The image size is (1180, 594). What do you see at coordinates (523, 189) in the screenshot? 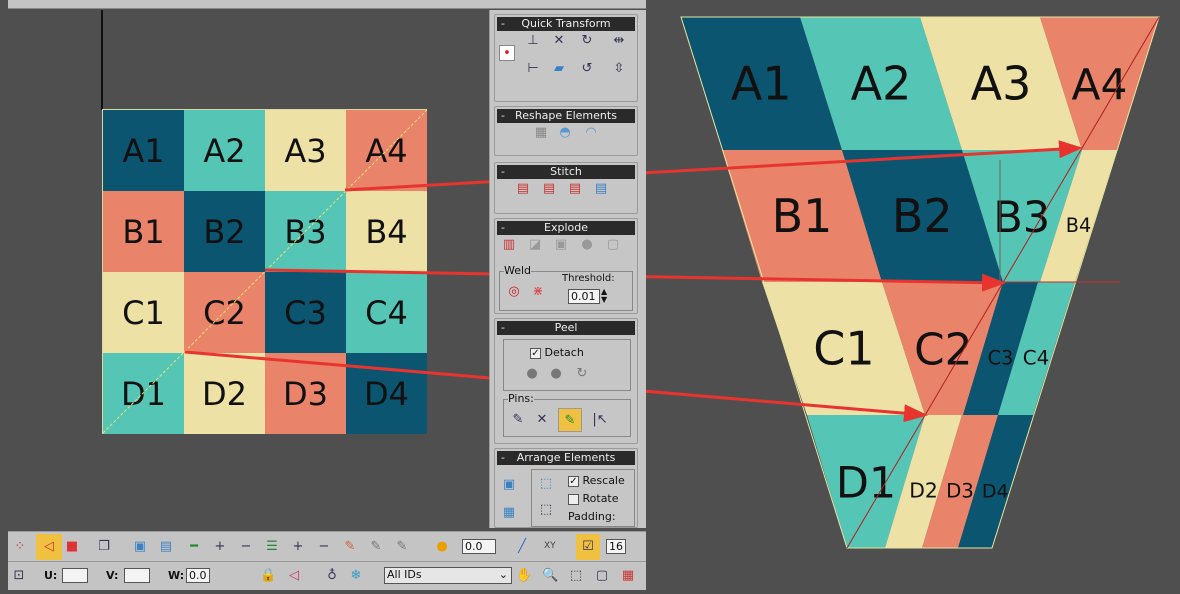
I see `stitch-to-target-icon: ▤` at bounding box center [523, 189].